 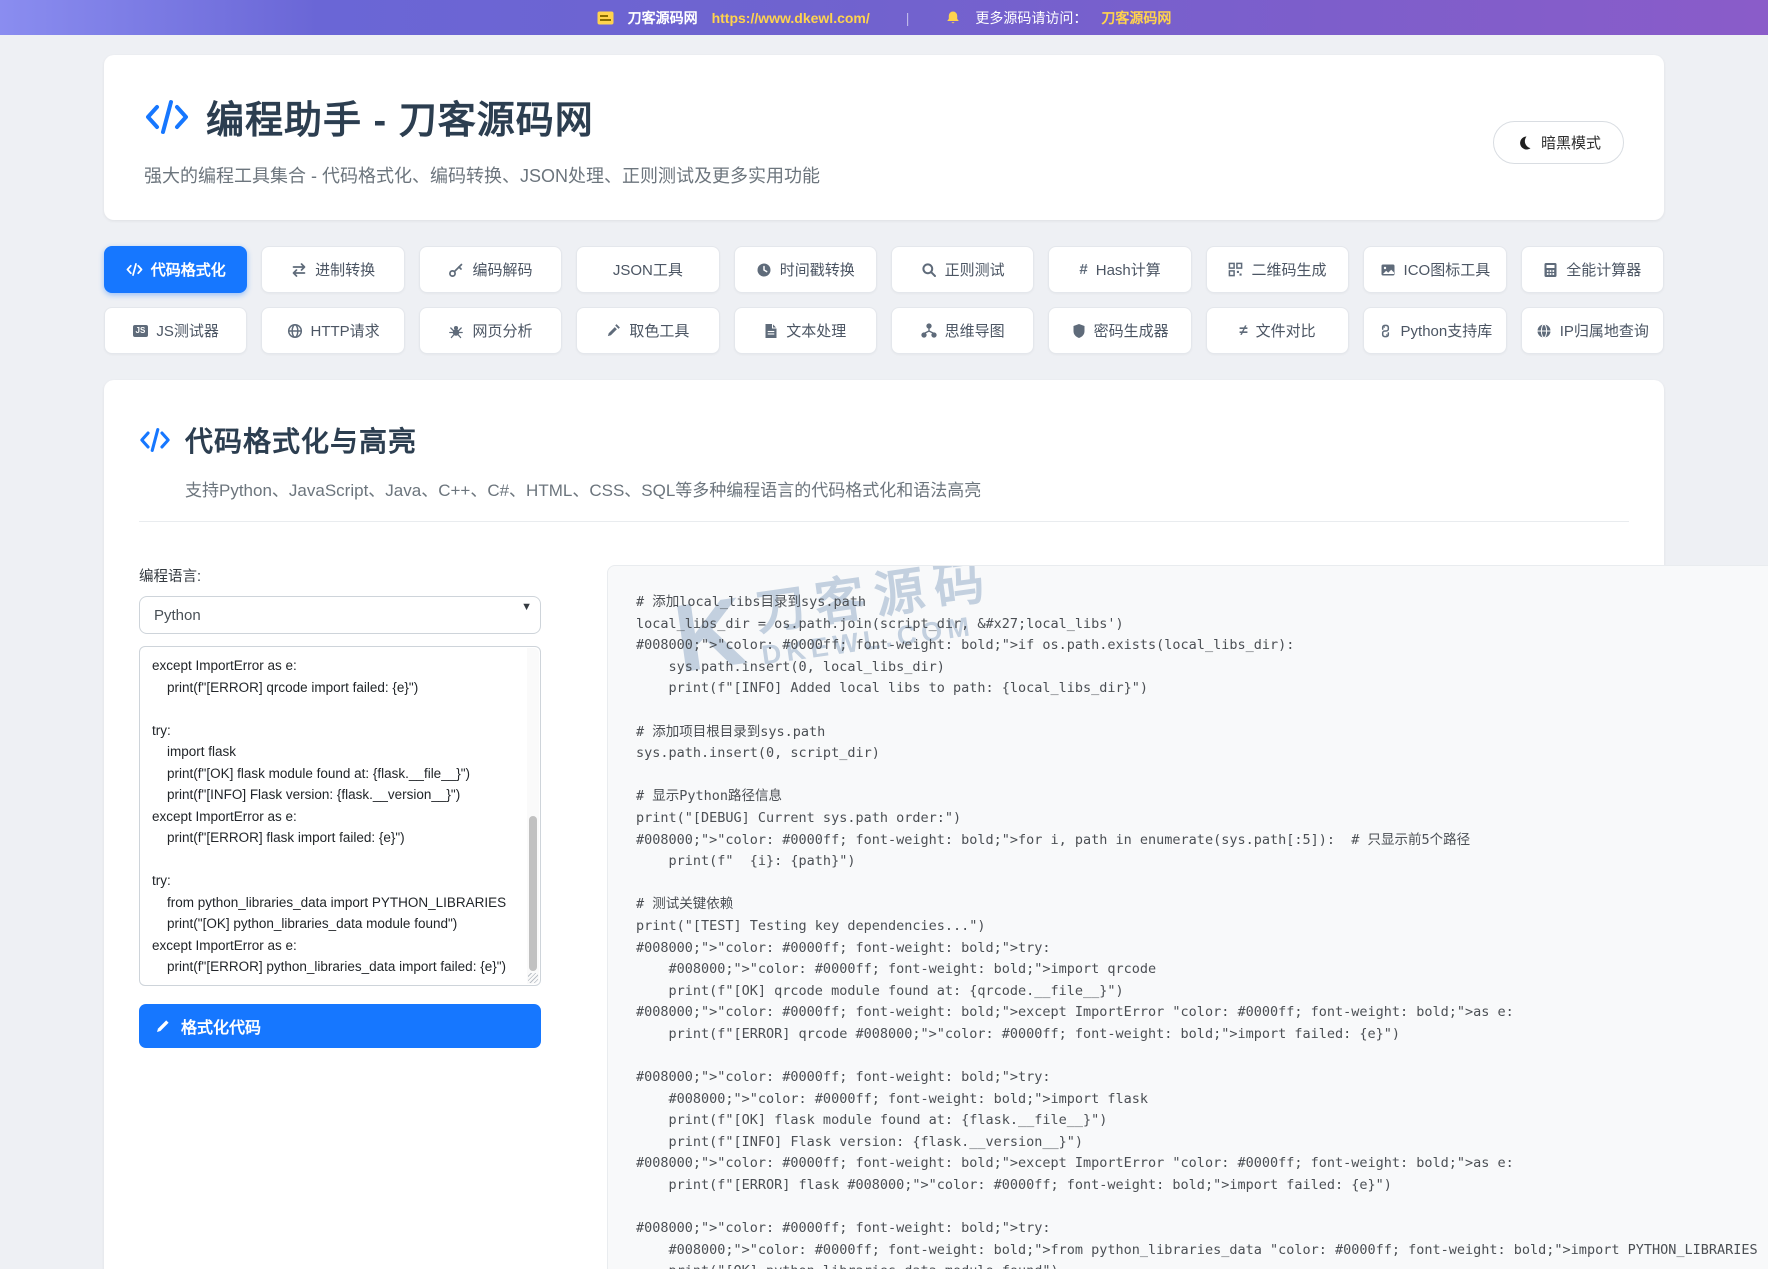 What do you see at coordinates (221, 1028) in the screenshot?
I see `format-button-label: 格式化代码` at bounding box center [221, 1028].